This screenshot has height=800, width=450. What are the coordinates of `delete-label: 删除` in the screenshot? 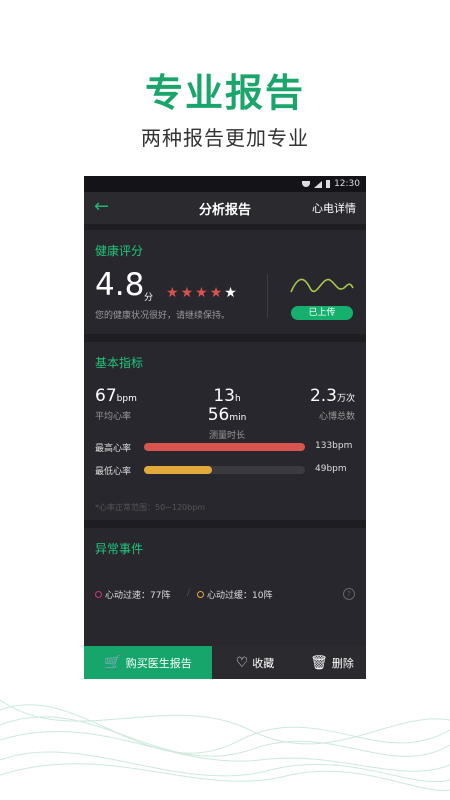 It's located at (342, 663).